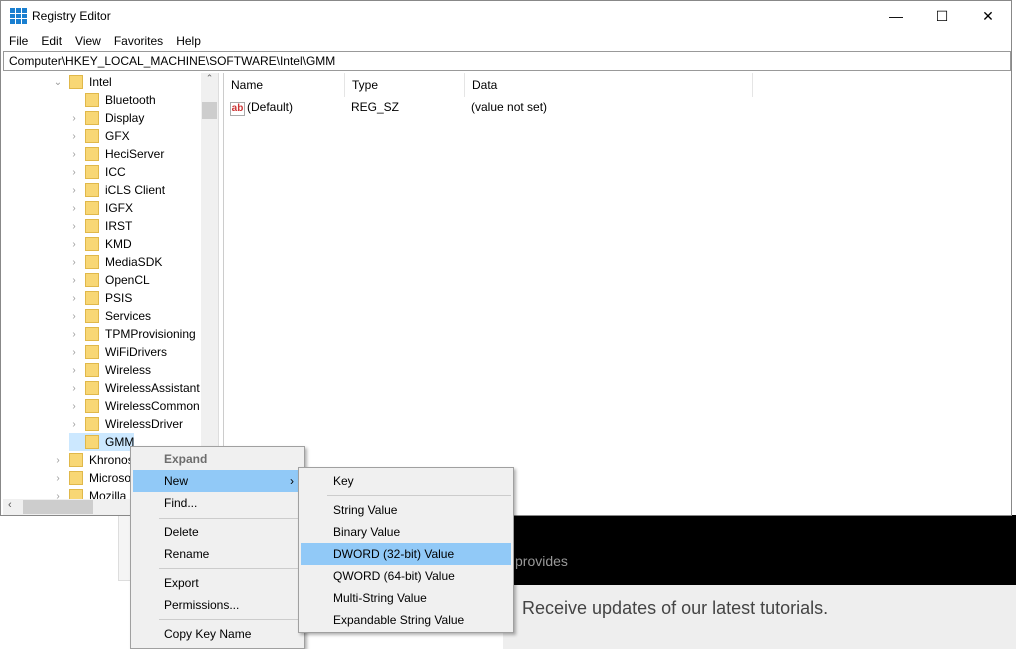 Image resolution: width=1016 pixels, height=649 pixels. I want to click on tree-item-label: Services, so click(128, 316).